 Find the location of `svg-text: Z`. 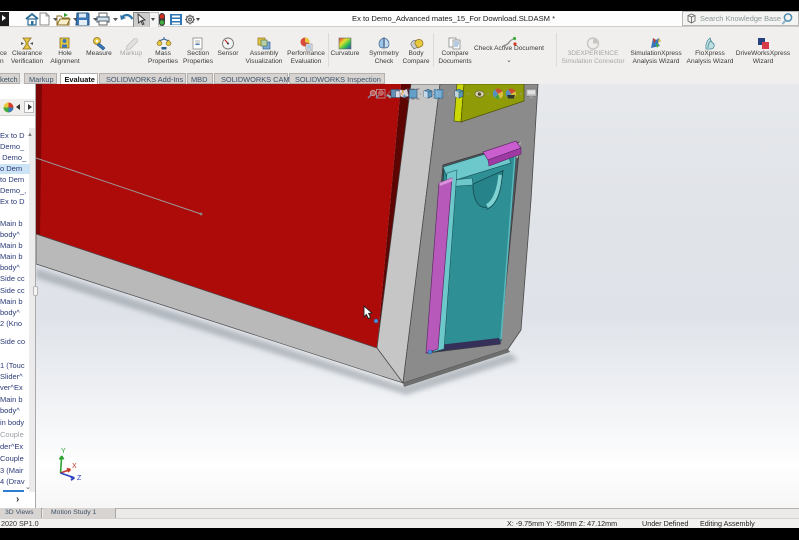

svg-text: Z is located at coordinates (79, 478).